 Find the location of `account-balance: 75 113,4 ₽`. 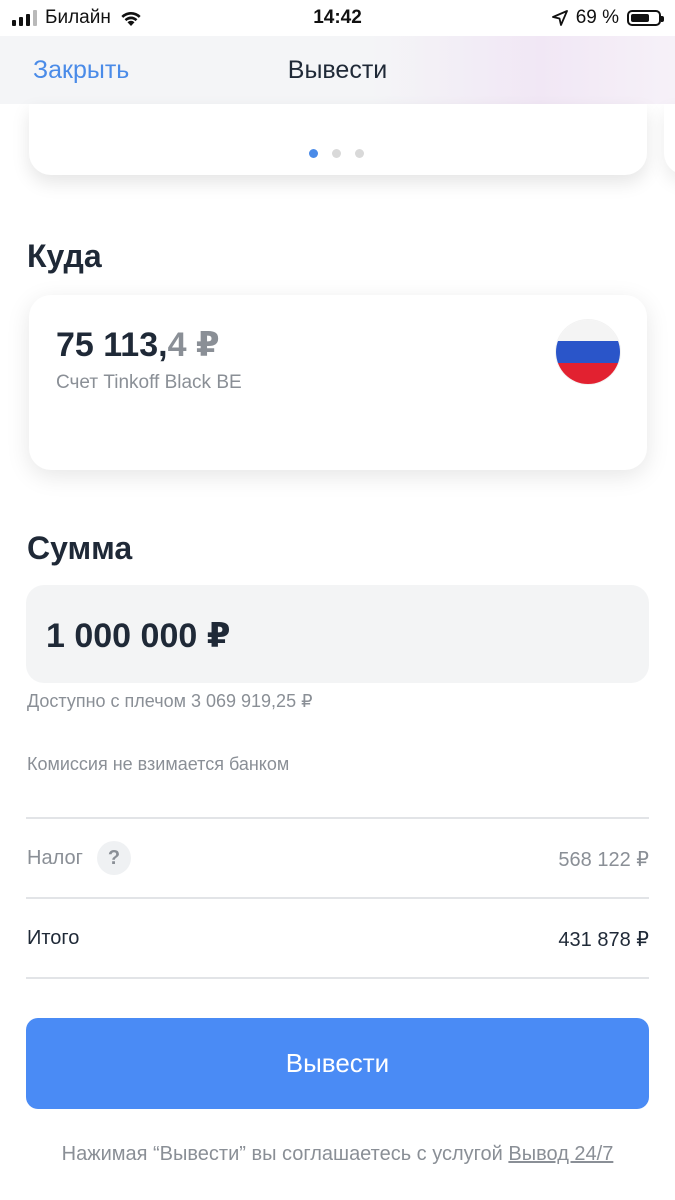

account-balance: 75 113,4 ₽ is located at coordinates (138, 345).